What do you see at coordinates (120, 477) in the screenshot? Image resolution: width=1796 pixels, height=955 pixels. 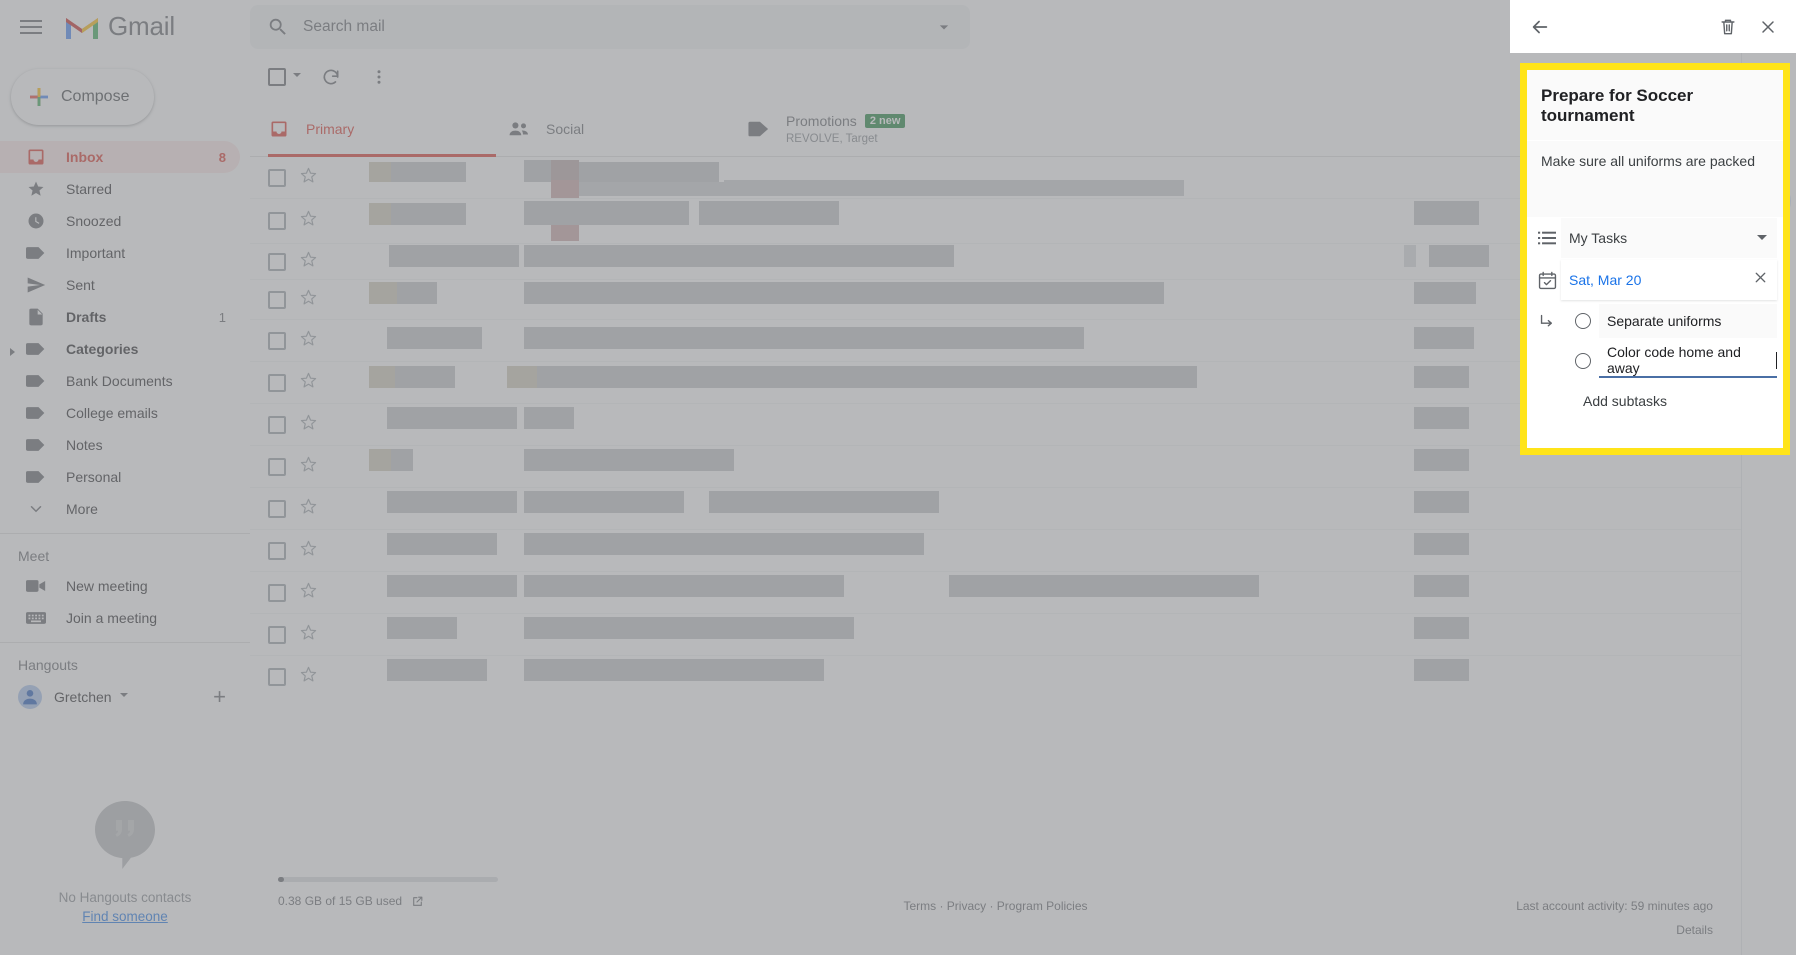 I see `sidebar-item-personal: Personal` at bounding box center [120, 477].